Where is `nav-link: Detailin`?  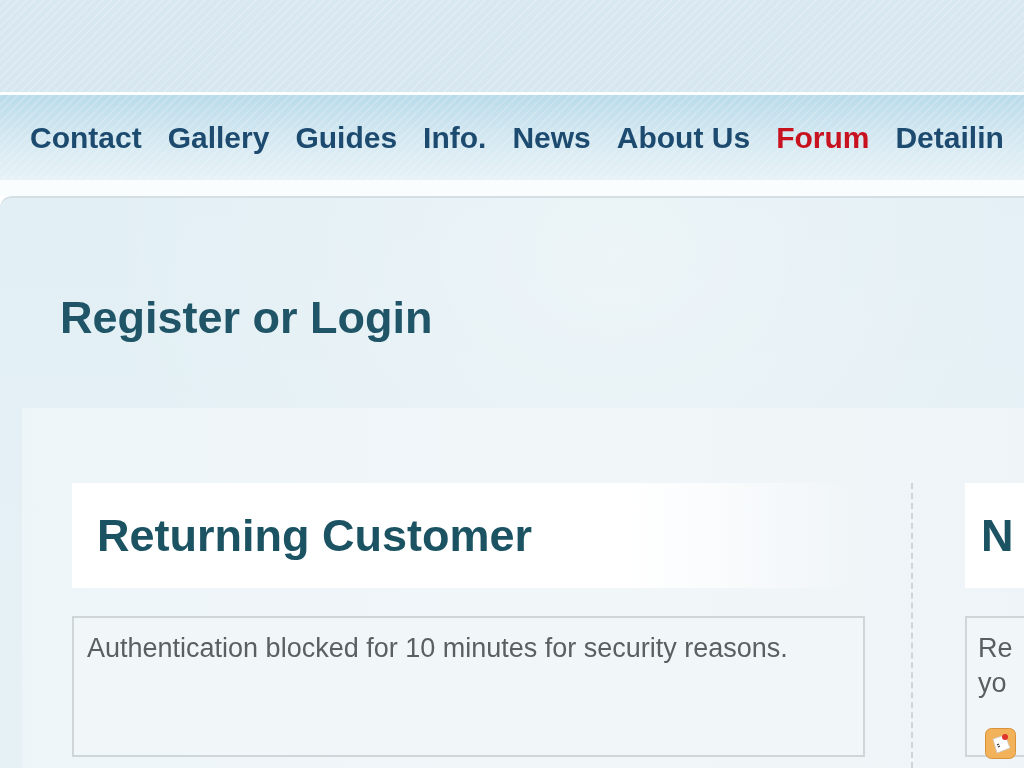 nav-link: Detailin is located at coordinates (949, 137).